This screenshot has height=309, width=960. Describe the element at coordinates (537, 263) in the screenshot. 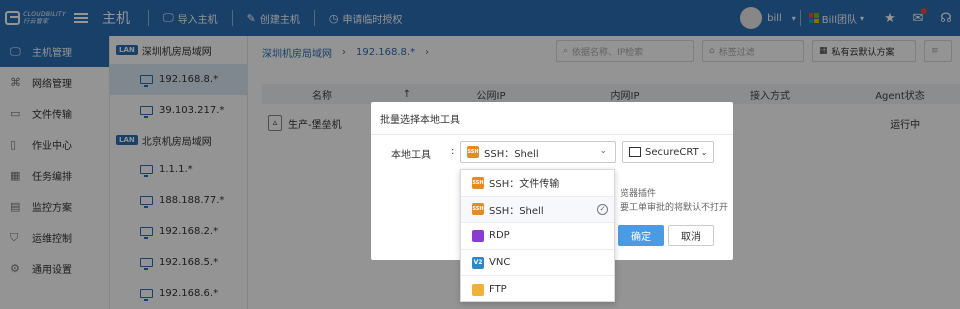

I see `dropdown-option-vnc: V2 VNC` at that location.